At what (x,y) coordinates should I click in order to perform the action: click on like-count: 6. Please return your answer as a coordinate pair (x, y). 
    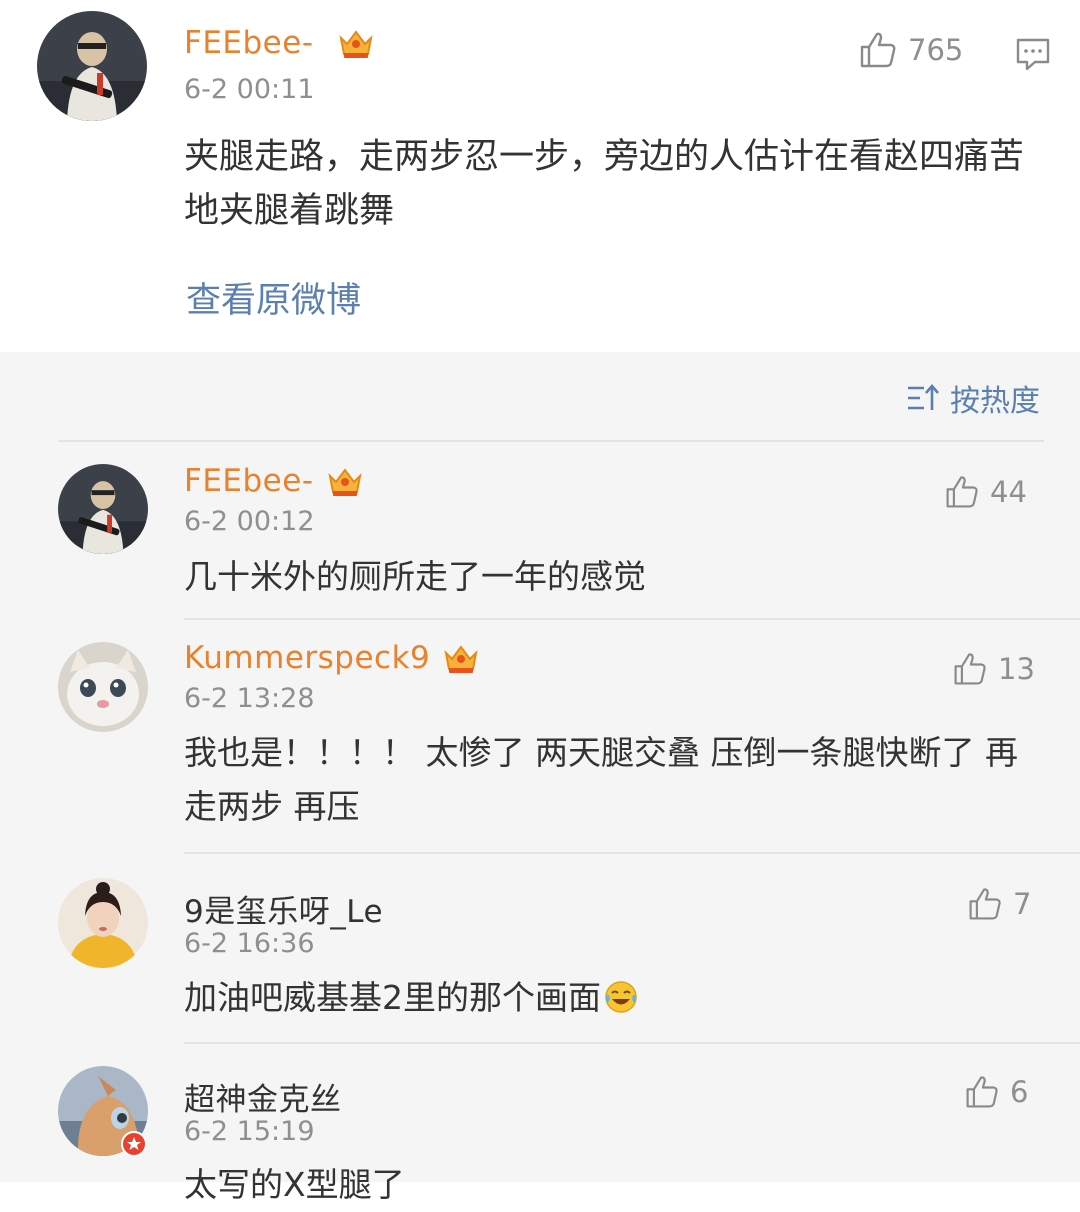
    Looking at the image, I should click on (1019, 1092).